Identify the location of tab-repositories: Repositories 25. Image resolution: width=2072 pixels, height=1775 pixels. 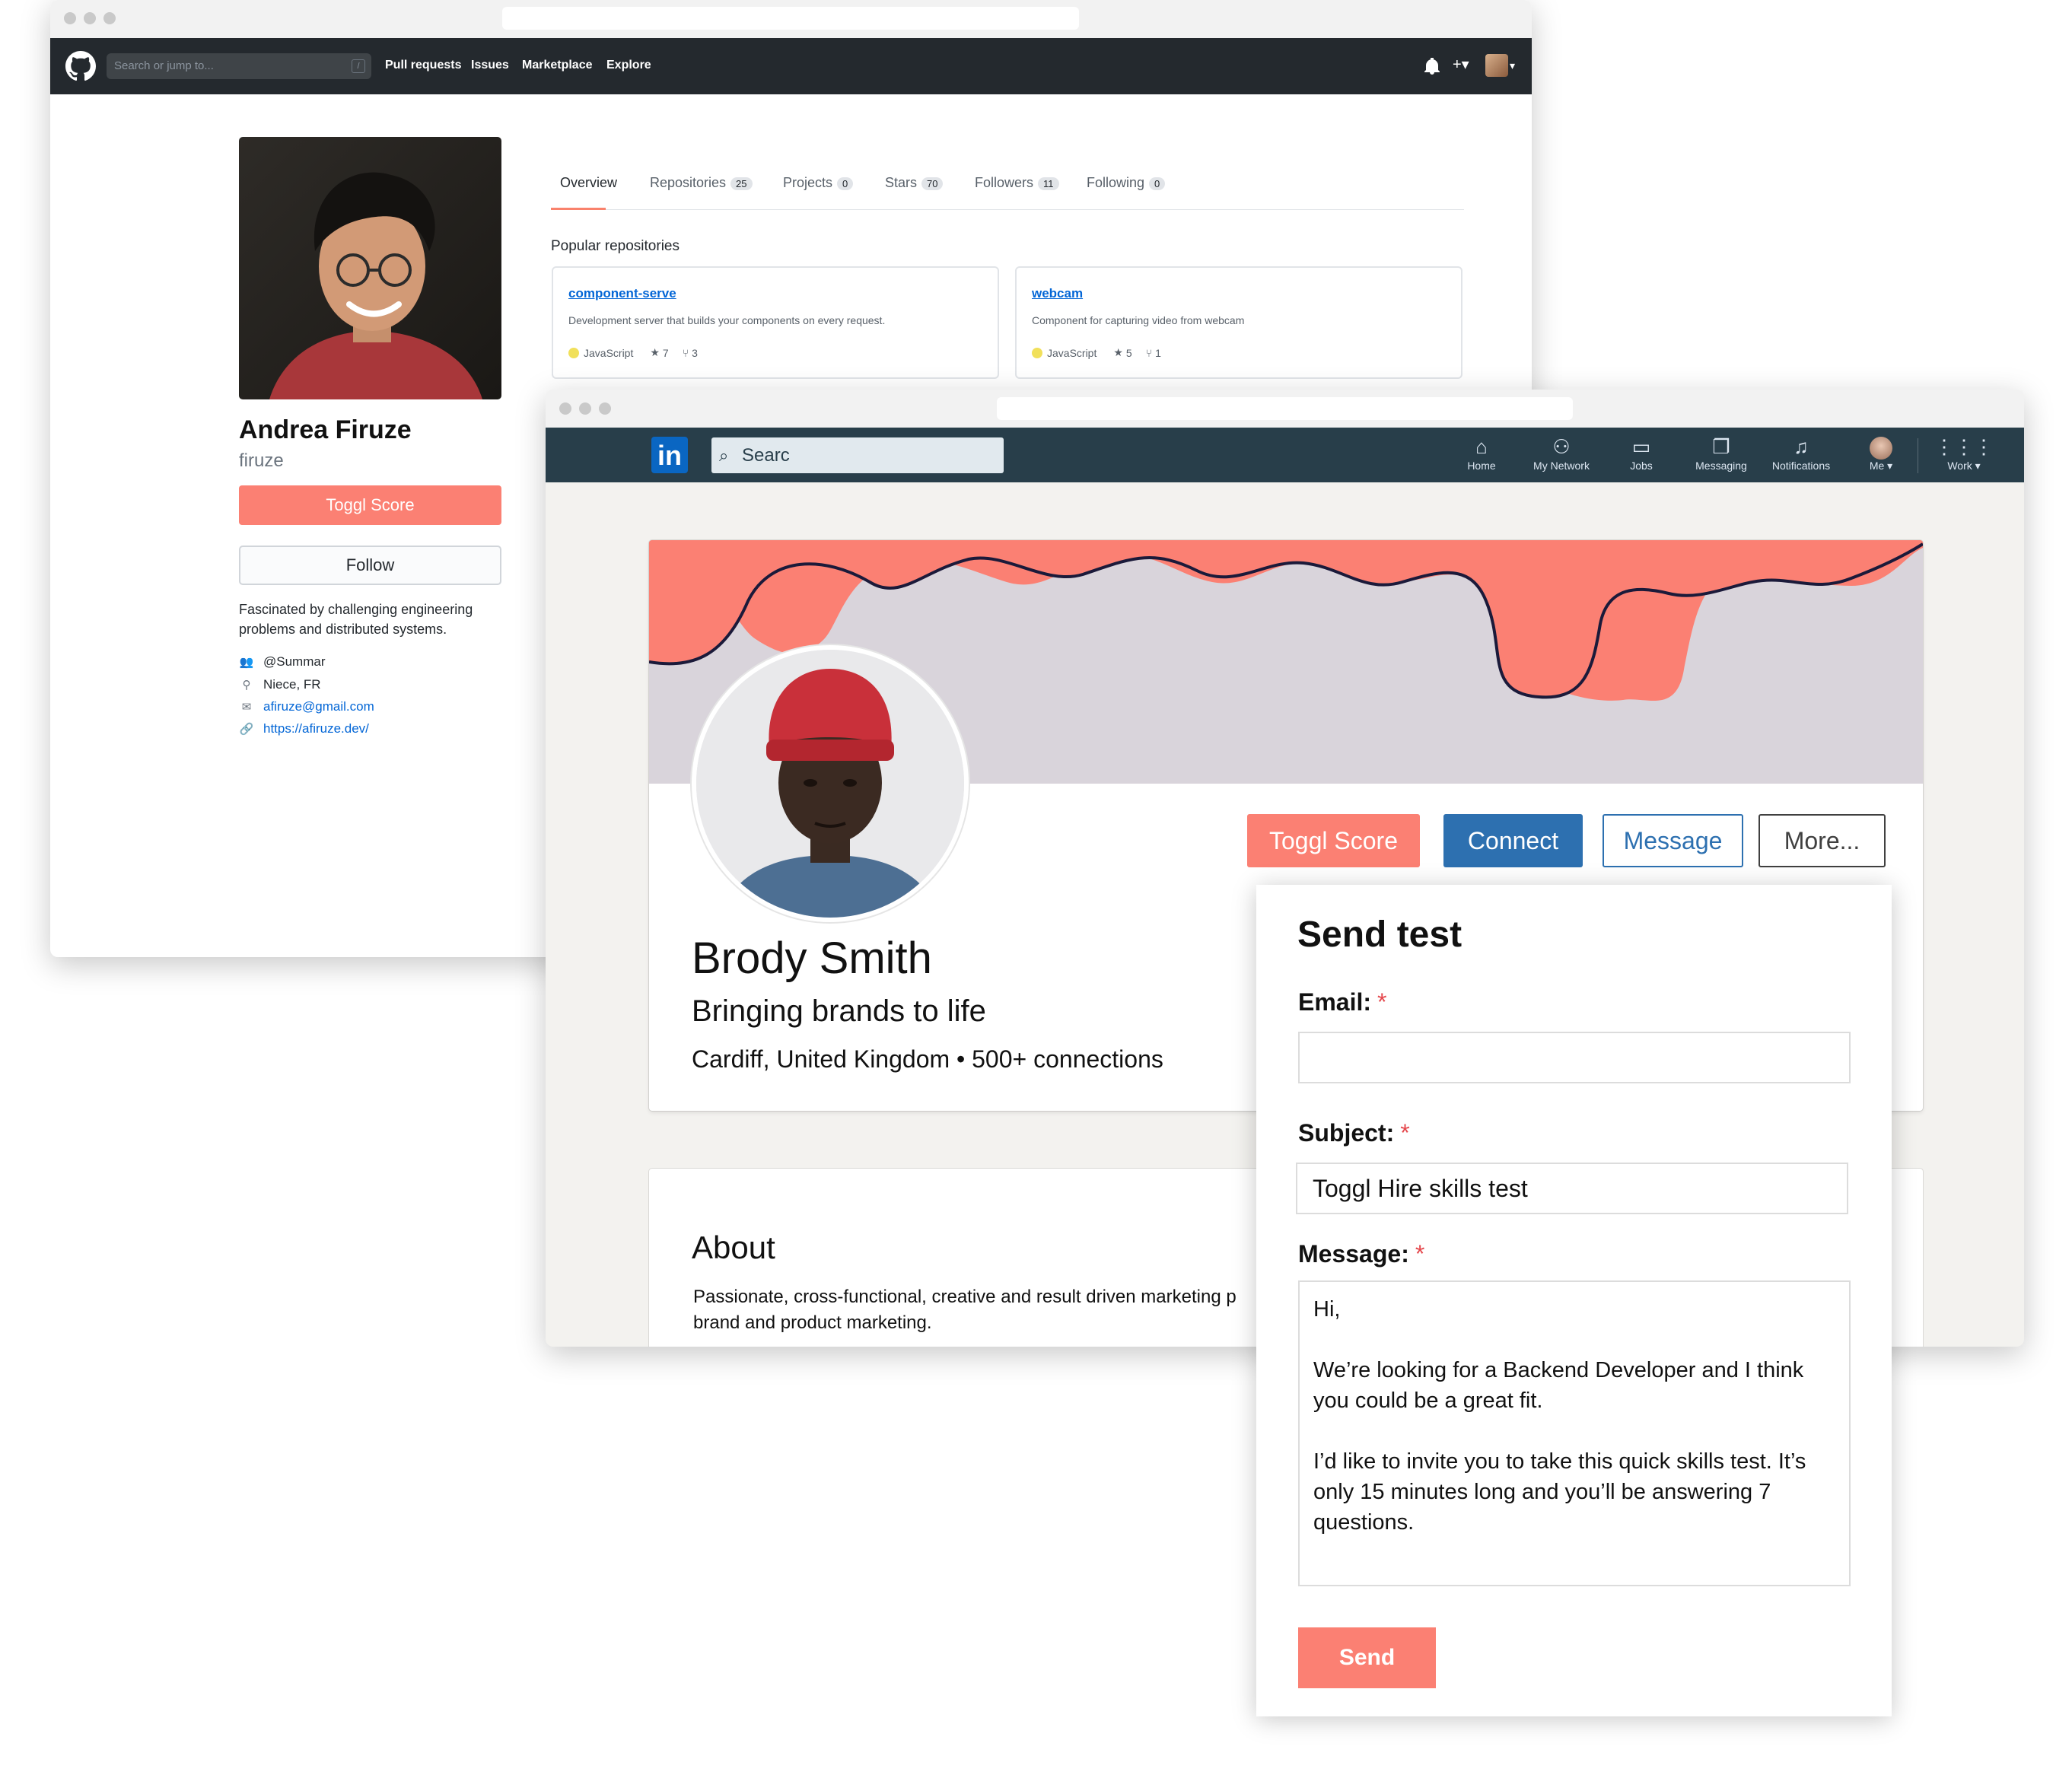
(701, 183).